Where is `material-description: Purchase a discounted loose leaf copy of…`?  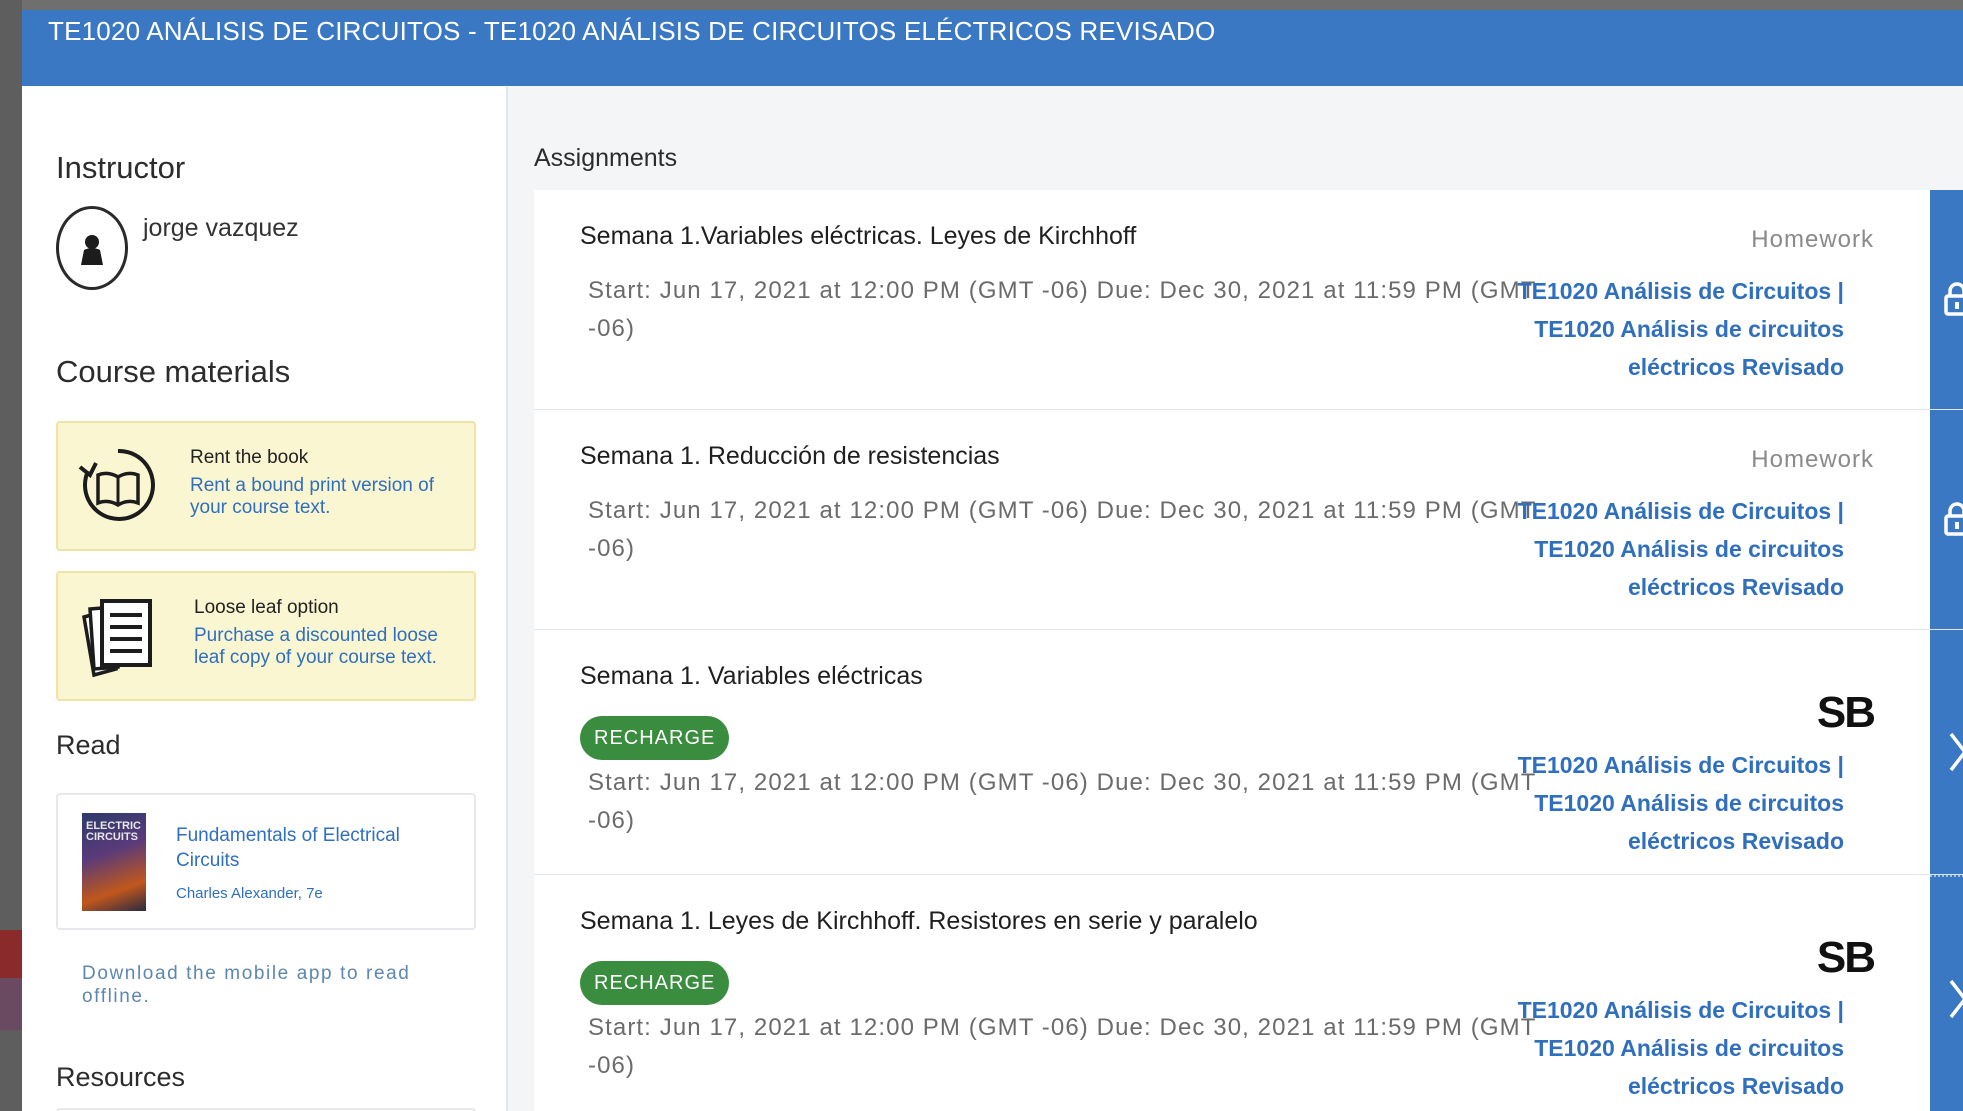
material-description: Purchase a discounted loose leaf copy of… is located at coordinates (329, 647).